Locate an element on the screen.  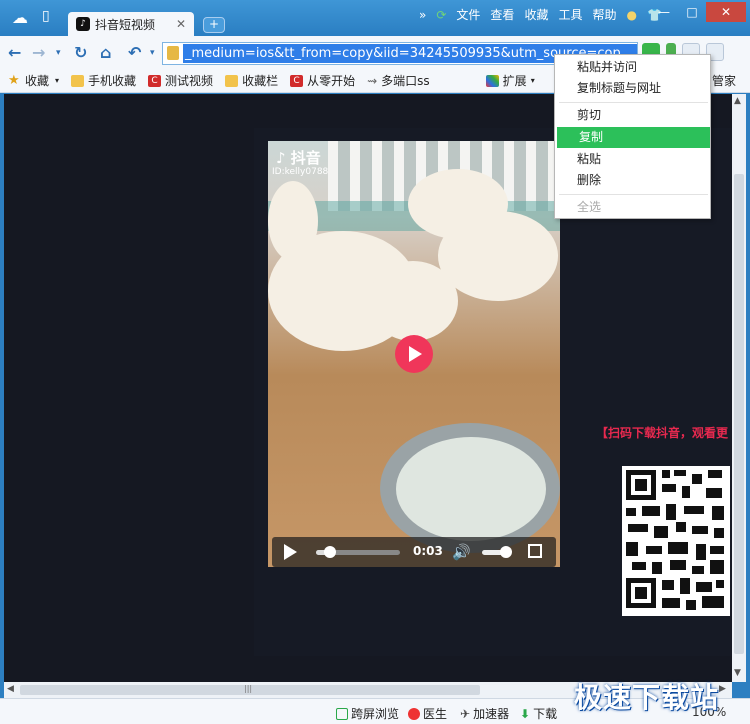
video-user-id: ID:kelly0788 is located at coordinates (300, 172).